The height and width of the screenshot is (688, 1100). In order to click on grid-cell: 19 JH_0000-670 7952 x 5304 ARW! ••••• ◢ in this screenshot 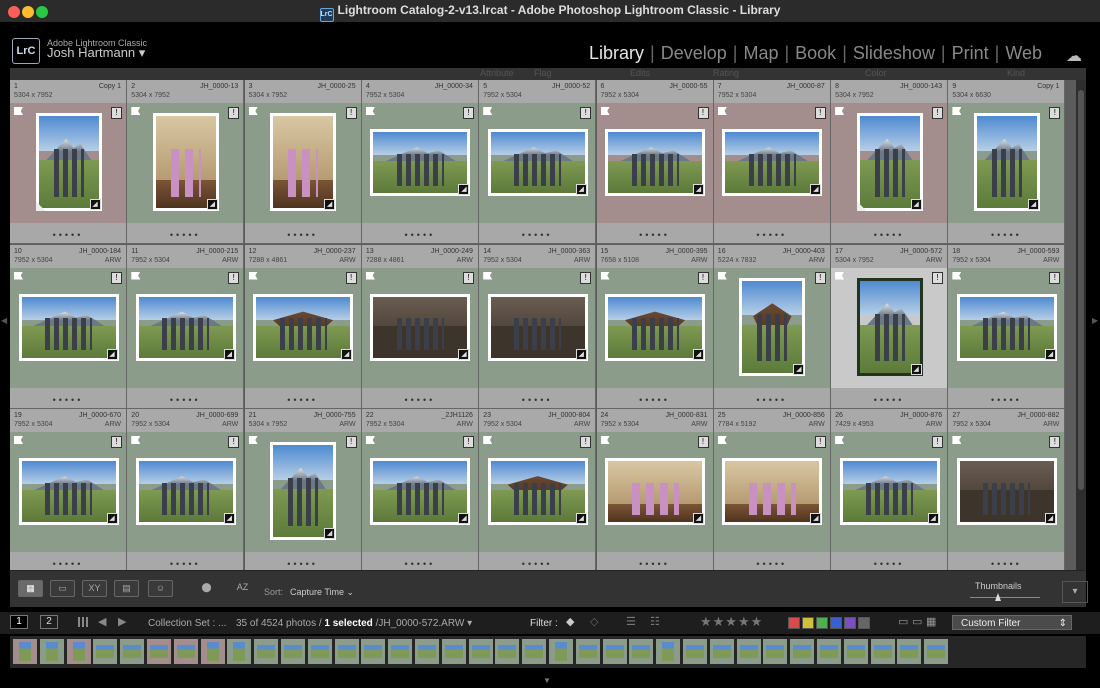, I will do `click(68, 489)`.